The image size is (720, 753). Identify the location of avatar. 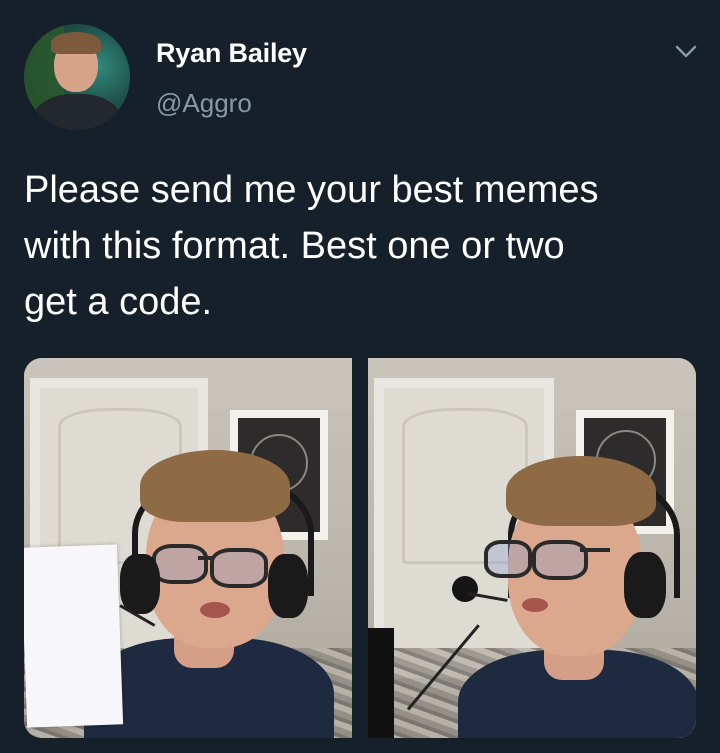
(77, 77).